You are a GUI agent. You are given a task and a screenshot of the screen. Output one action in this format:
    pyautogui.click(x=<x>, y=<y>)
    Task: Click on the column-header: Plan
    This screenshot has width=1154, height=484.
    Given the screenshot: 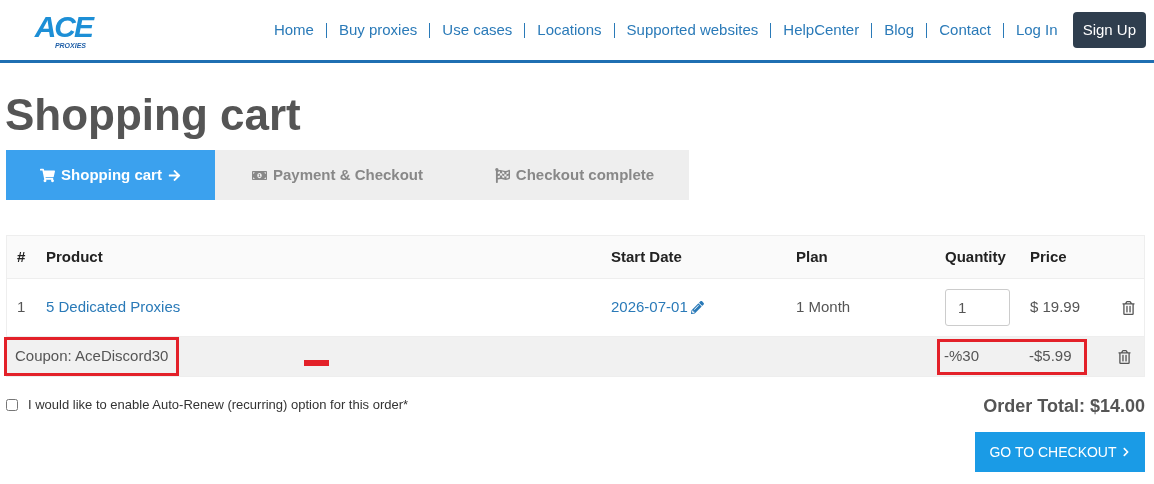 What is the action you would take?
    pyautogui.click(x=812, y=256)
    